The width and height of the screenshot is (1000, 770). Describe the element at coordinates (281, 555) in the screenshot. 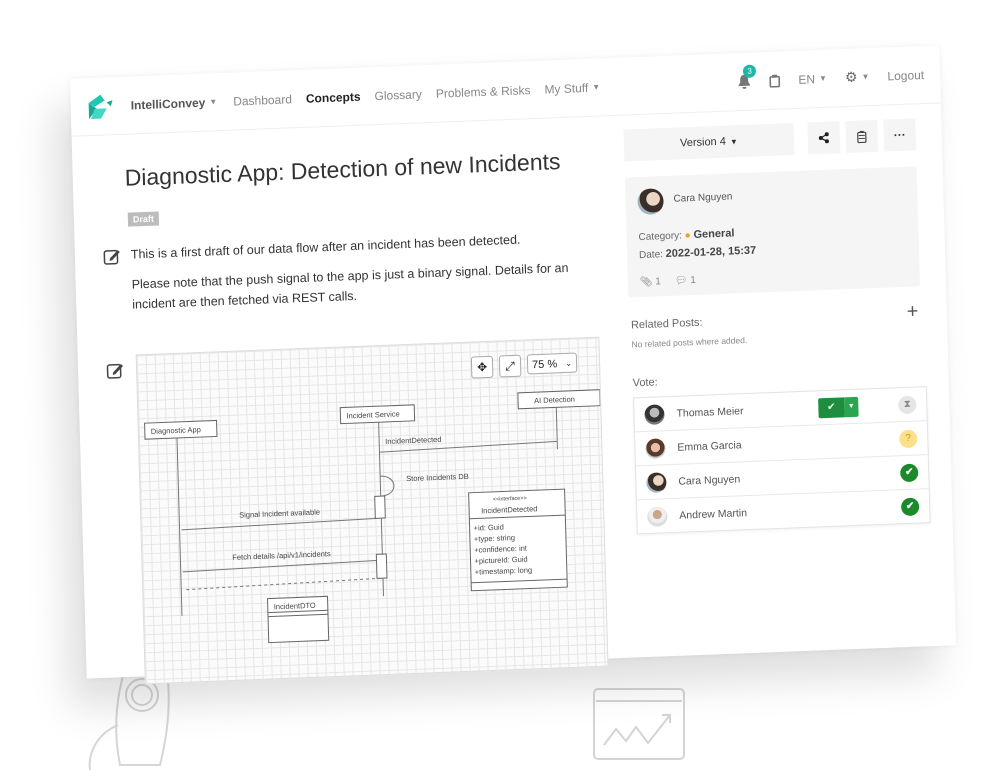

I see `message-label: Fetch details /api/v1/incidents` at that location.